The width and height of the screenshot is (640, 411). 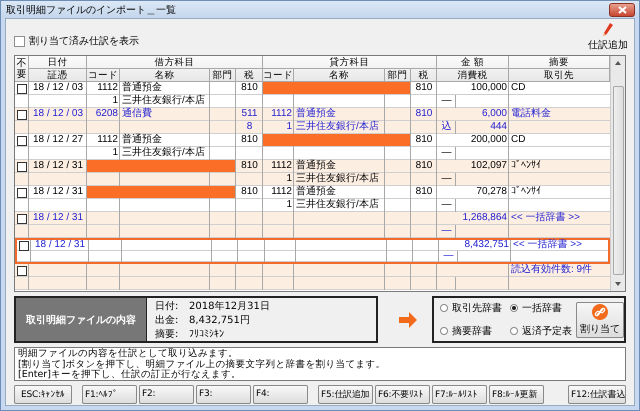 What do you see at coordinates (475, 331) in the screenshot?
I see `radio-option: 摘要辞書` at bounding box center [475, 331].